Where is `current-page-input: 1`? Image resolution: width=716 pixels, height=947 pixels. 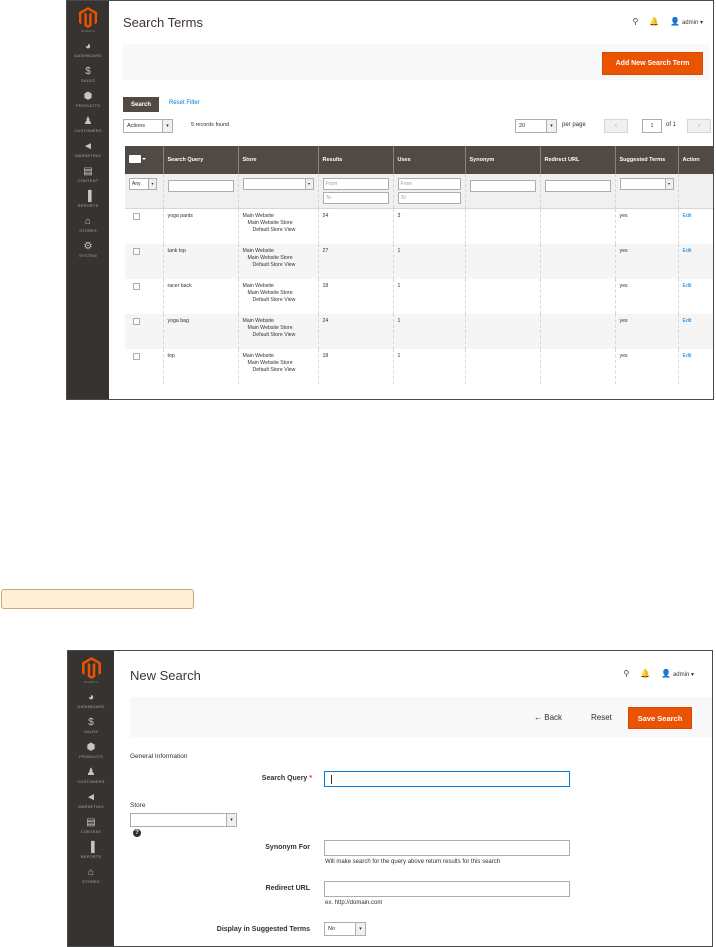 current-page-input: 1 is located at coordinates (652, 126).